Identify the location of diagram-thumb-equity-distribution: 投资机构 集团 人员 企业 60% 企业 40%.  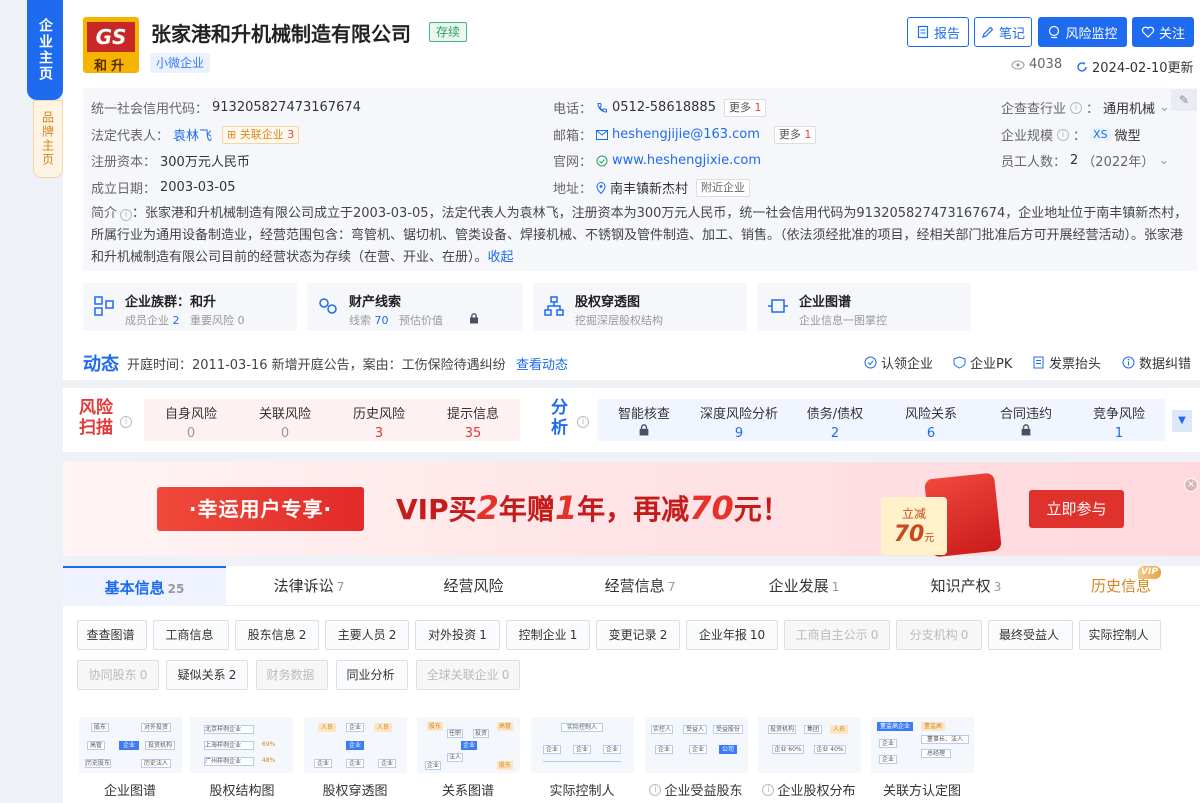
(809, 745).